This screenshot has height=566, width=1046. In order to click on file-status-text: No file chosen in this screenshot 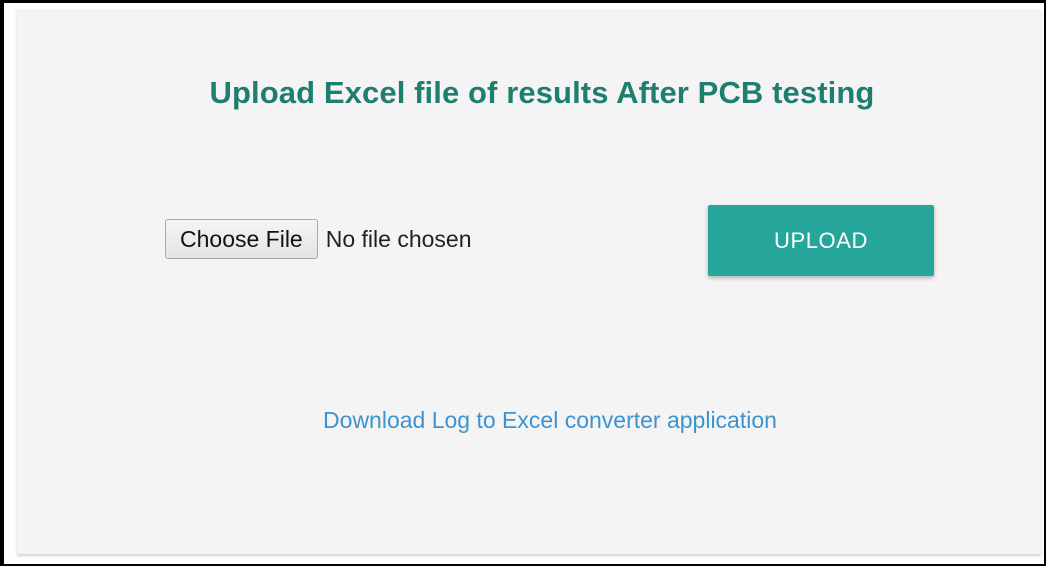, I will do `click(398, 238)`.